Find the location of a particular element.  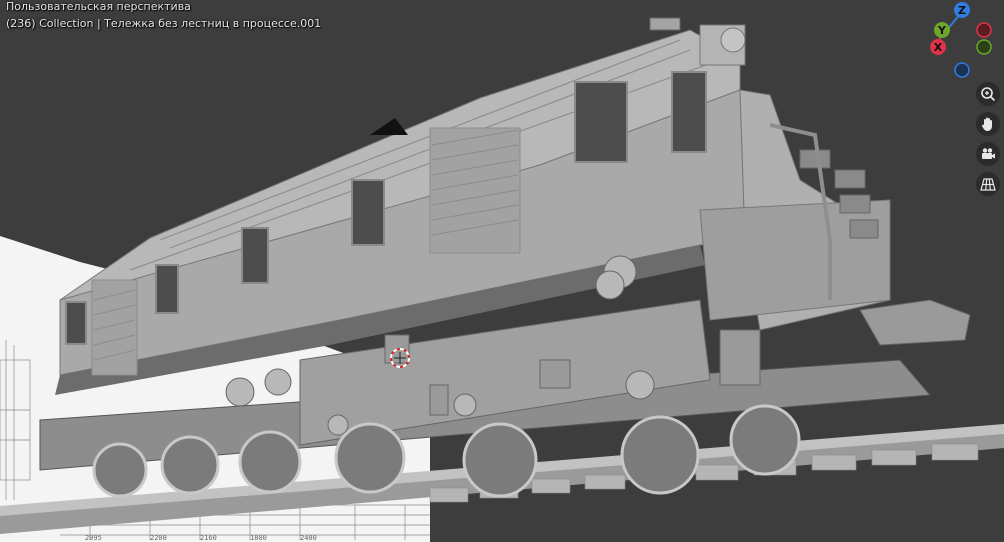

x-axis-label: X is located at coordinates (938, 47).